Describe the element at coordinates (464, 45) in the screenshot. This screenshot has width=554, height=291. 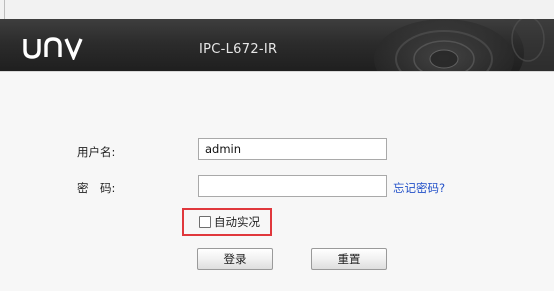
I see `camera-lens-graphic` at that location.